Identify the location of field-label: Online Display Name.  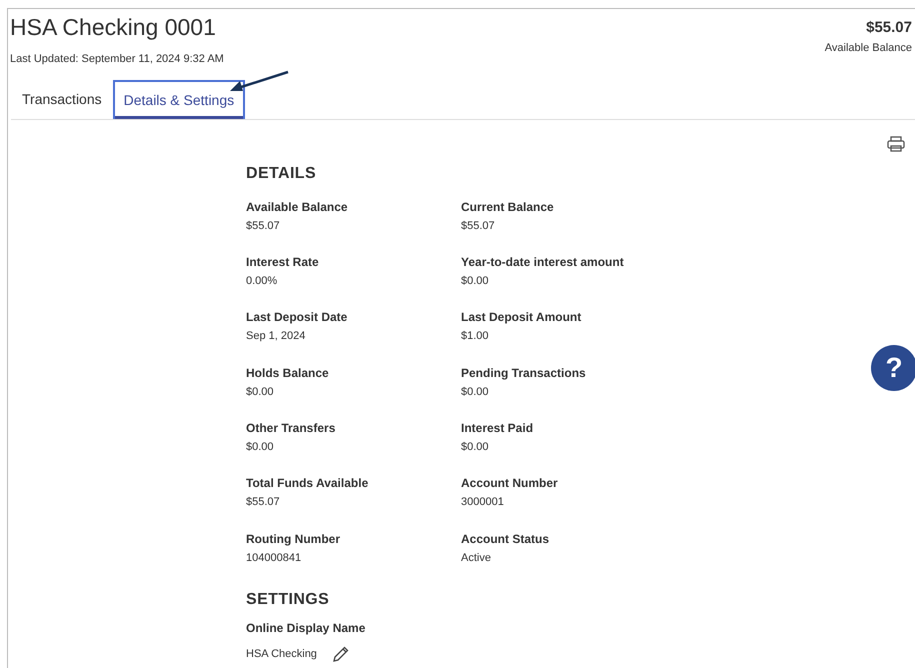
(306, 629).